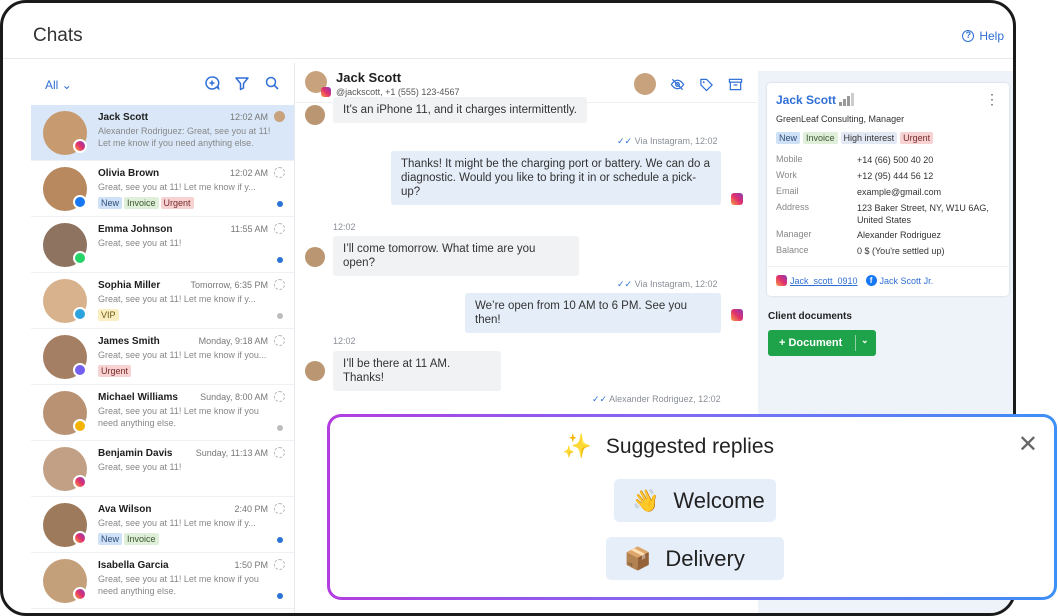  What do you see at coordinates (817, 280) in the screenshot?
I see `instagram-link: Jack_scott_0910` at bounding box center [817, 280].